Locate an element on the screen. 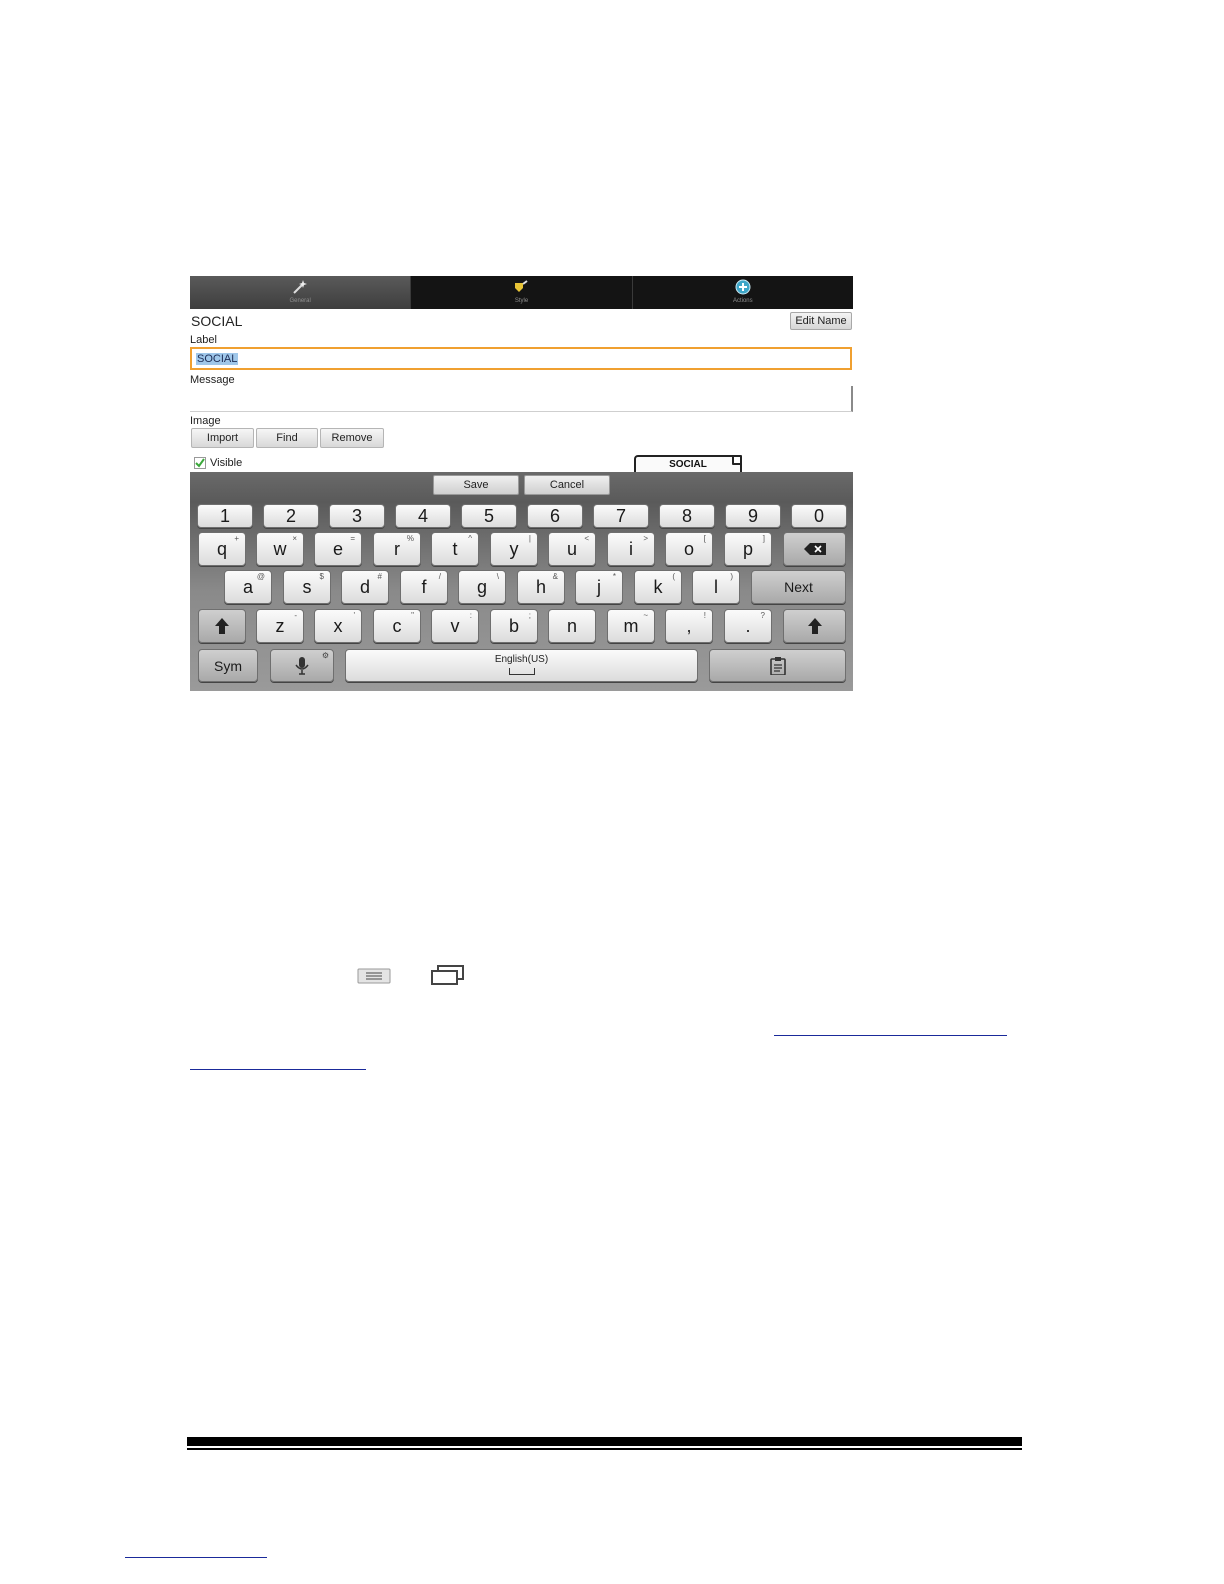 This screenshot has width=1224, height=1584. voice-input-key: ⚙ is located at coordinates (302, 665).